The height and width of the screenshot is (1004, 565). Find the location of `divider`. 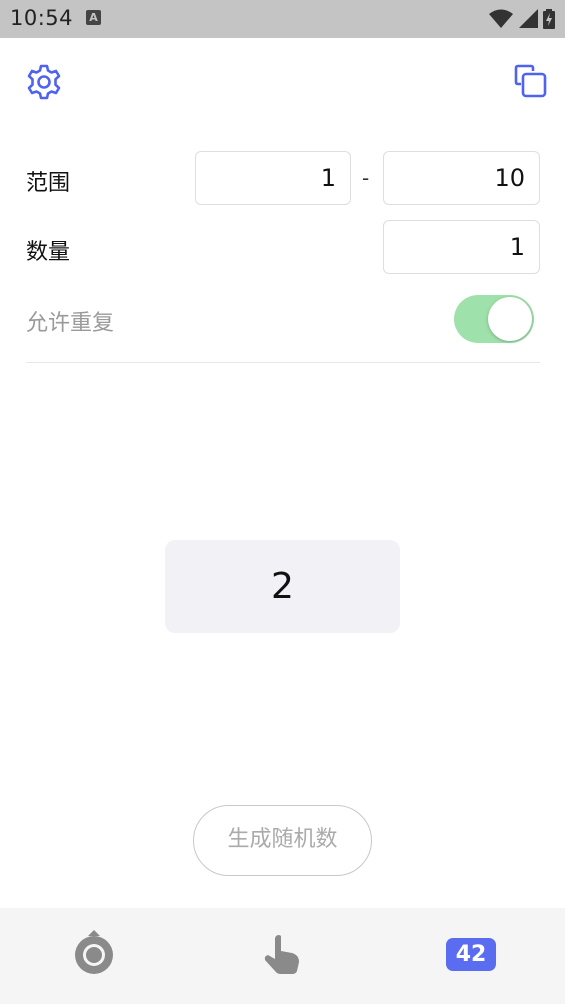

divider is located at coordinates (283, 362).